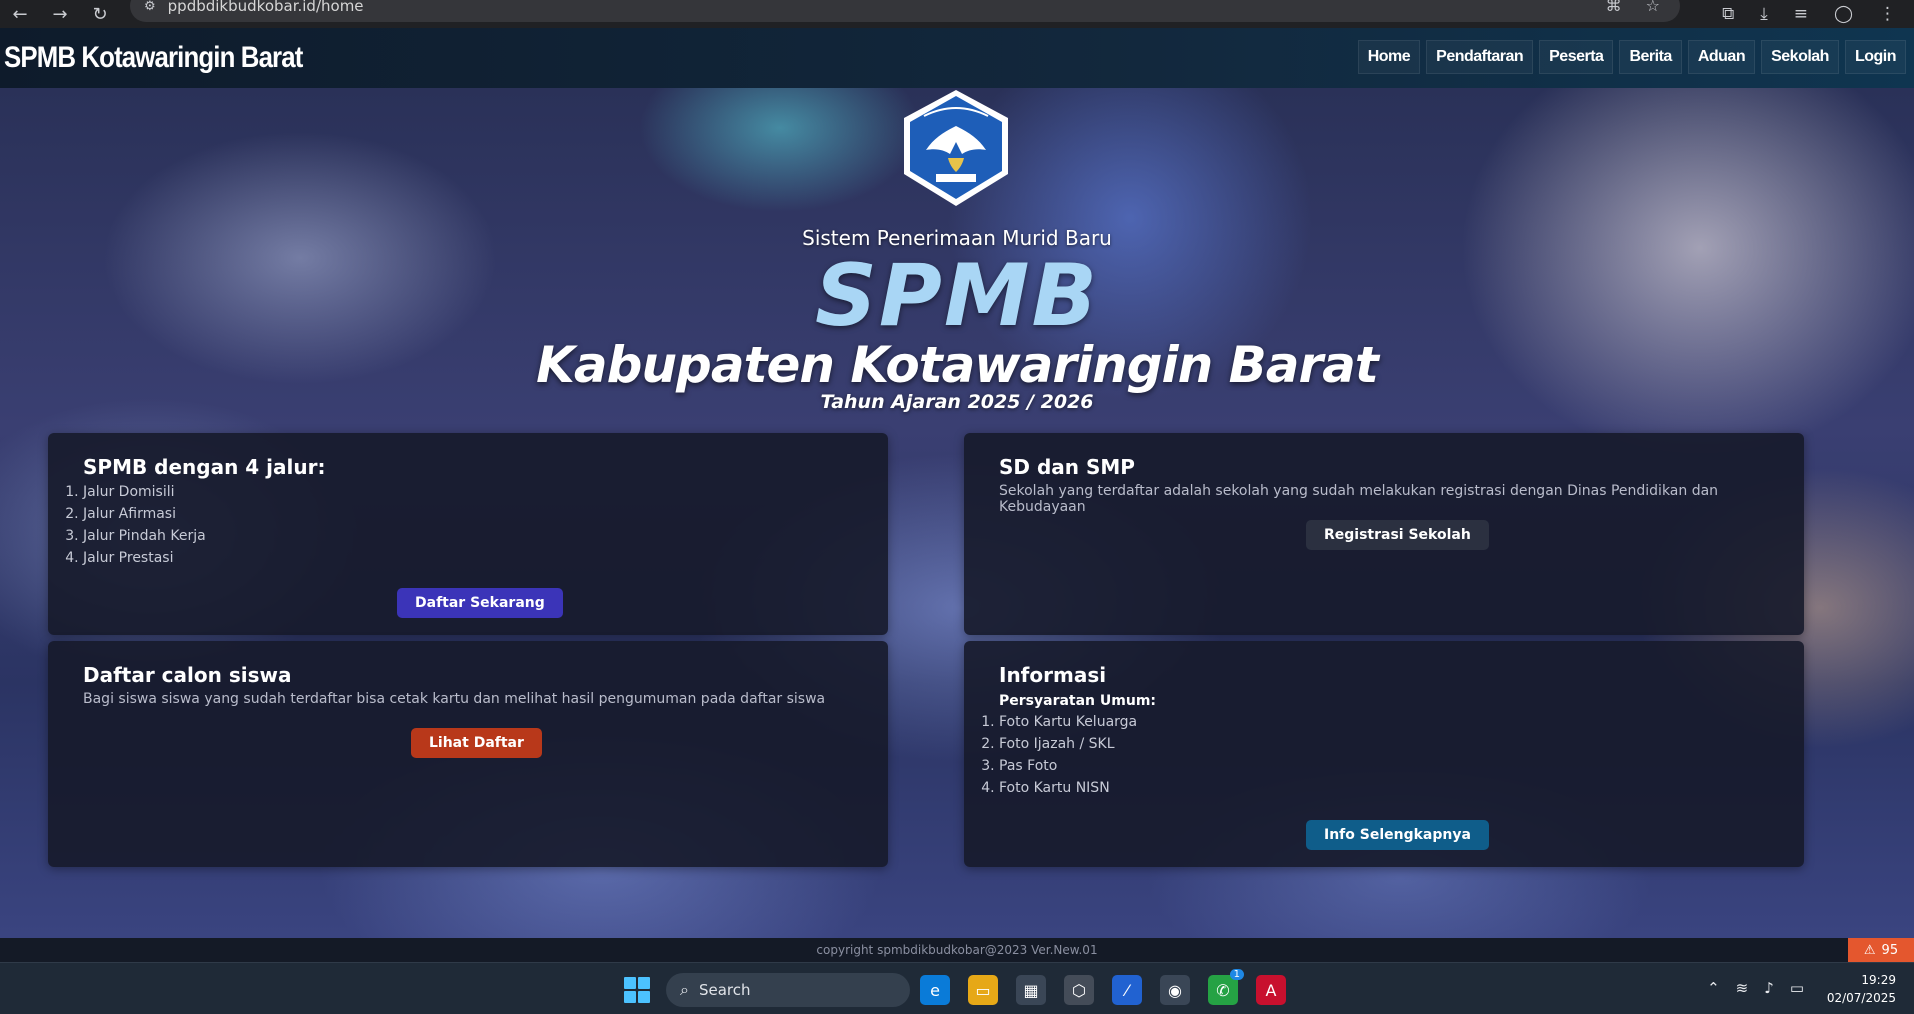 This screenshot has height=1014, width=1914. What do you see at coordinates (1053, 675) in the screenshot?
I see `card-info-title: Informasi` at bounding box center [1053, 675].